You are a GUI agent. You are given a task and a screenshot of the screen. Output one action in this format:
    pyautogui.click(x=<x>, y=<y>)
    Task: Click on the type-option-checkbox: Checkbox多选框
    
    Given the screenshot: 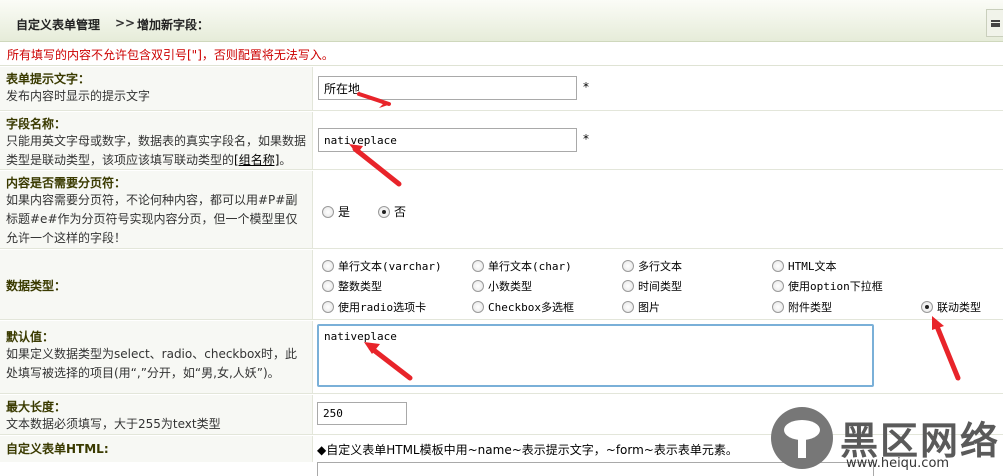 What is the action you would take?
    pyautogui.click(x=523, y=307)
    